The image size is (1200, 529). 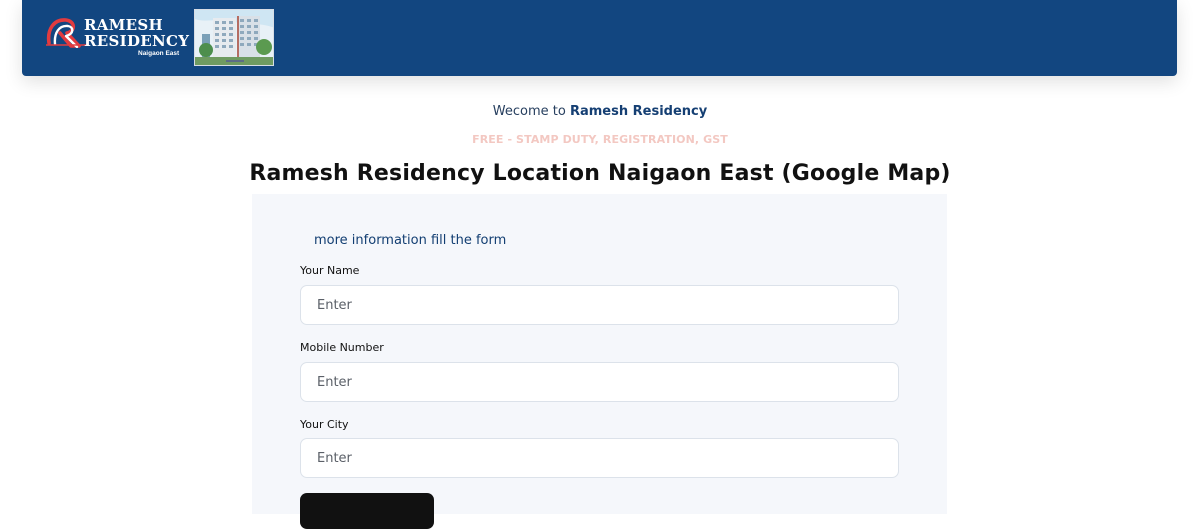 I want to click on name-input, so click(x=599, y=305).